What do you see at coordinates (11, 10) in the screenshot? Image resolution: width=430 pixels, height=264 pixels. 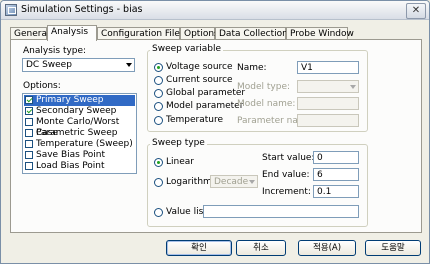 I see `app-icon` at bounding box center [11, 10].